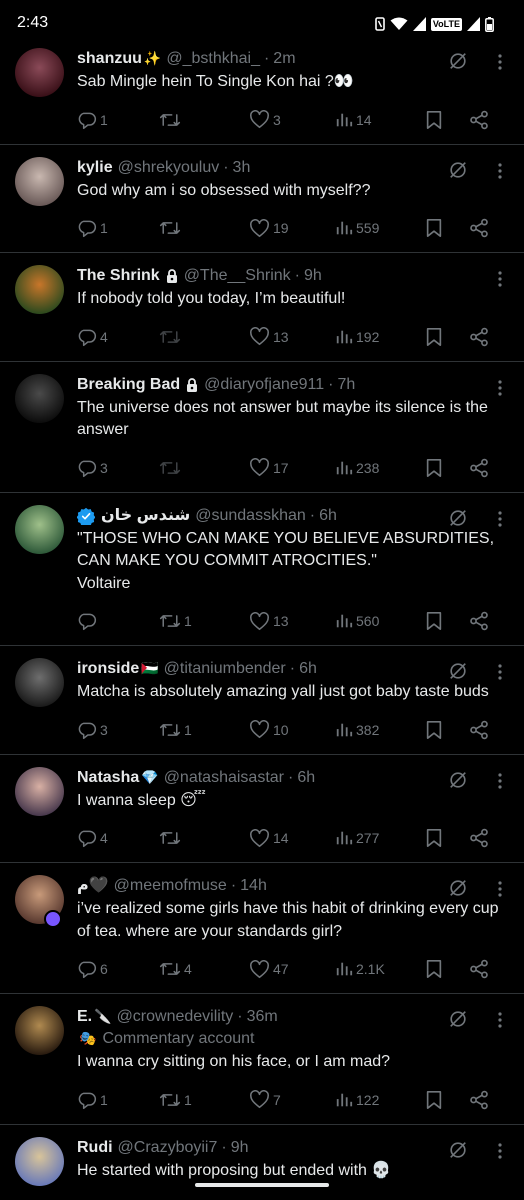  Describe the element at coordinates (380, 969) in the screenshot. I see `views-button: 2.1K` at that location.